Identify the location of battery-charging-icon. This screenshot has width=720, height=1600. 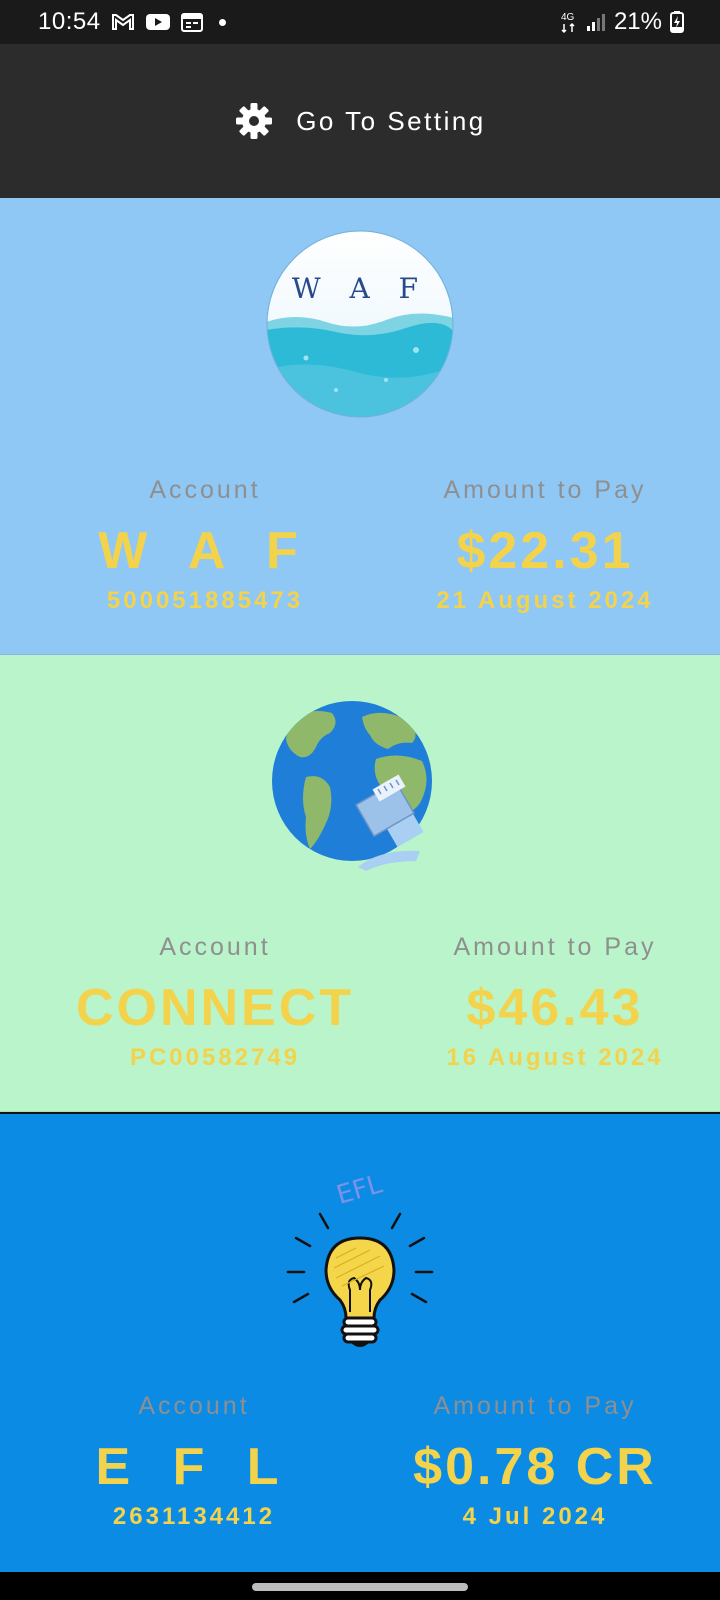
(677, 22).